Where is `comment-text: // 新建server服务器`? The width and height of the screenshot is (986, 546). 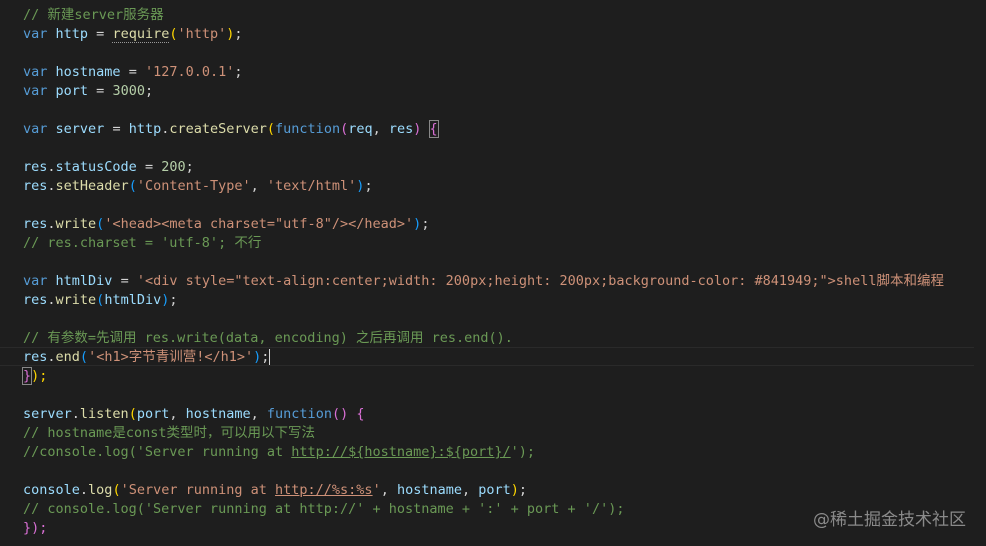
comment-text: // 新建server服务器 is located at coordinates (93, 15).